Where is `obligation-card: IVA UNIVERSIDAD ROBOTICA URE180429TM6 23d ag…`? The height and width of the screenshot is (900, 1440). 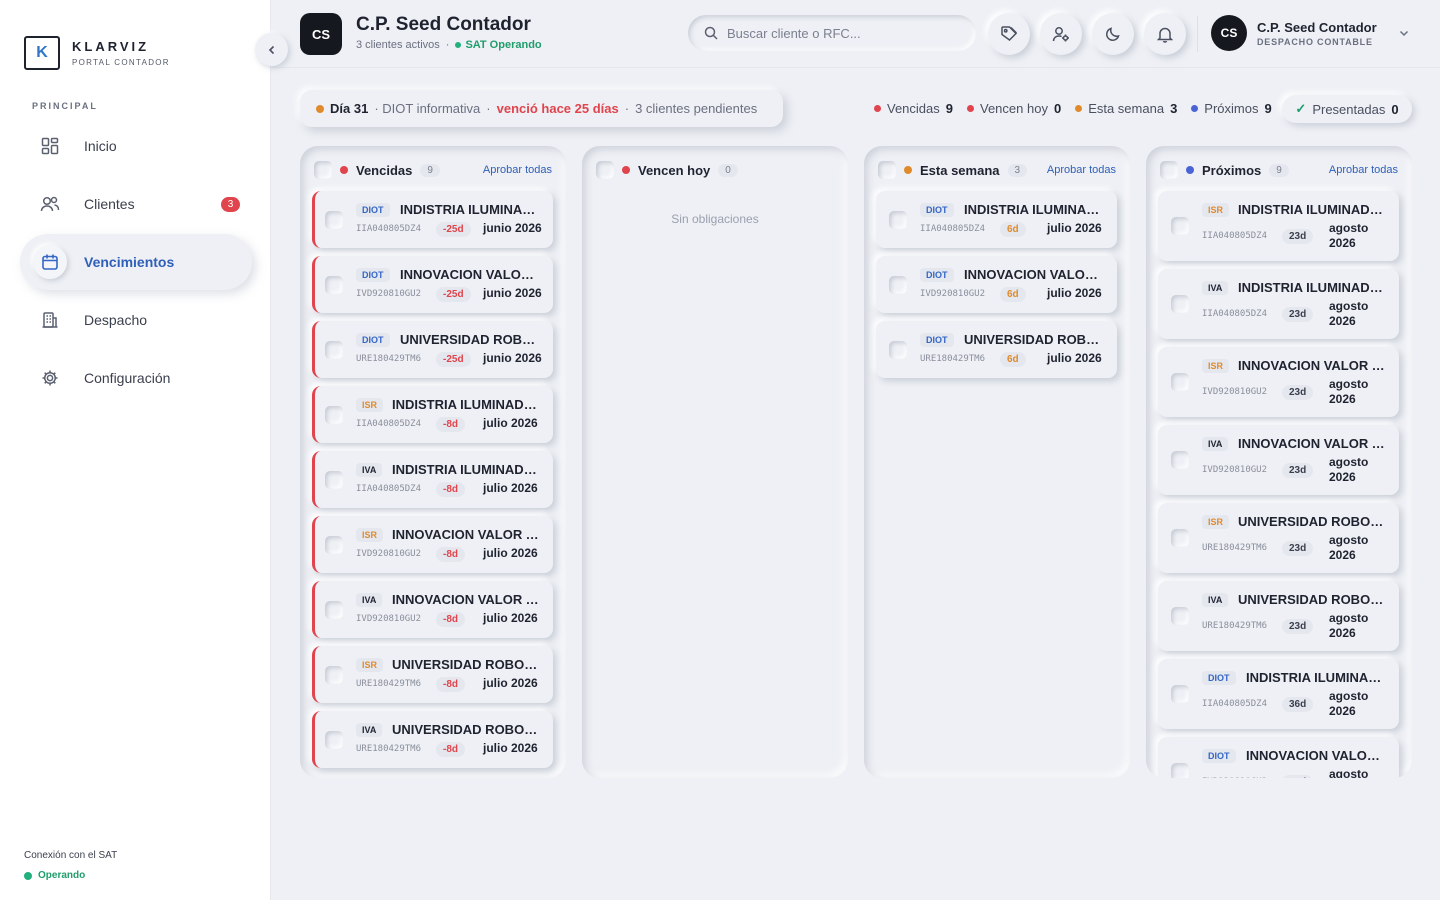
obligation-card: IVA UNIVERSIDAD ROBOTICA URE180429TM6 23d ag… is located at coordinates (1278, 616).